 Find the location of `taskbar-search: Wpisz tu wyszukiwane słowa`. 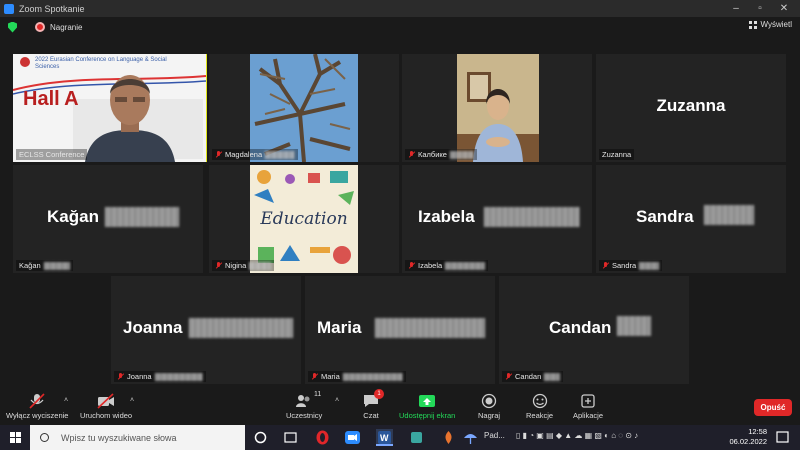

taskbar-search: Wpisz tu wyszukiwane słowa is located at coordinates (137, 437).